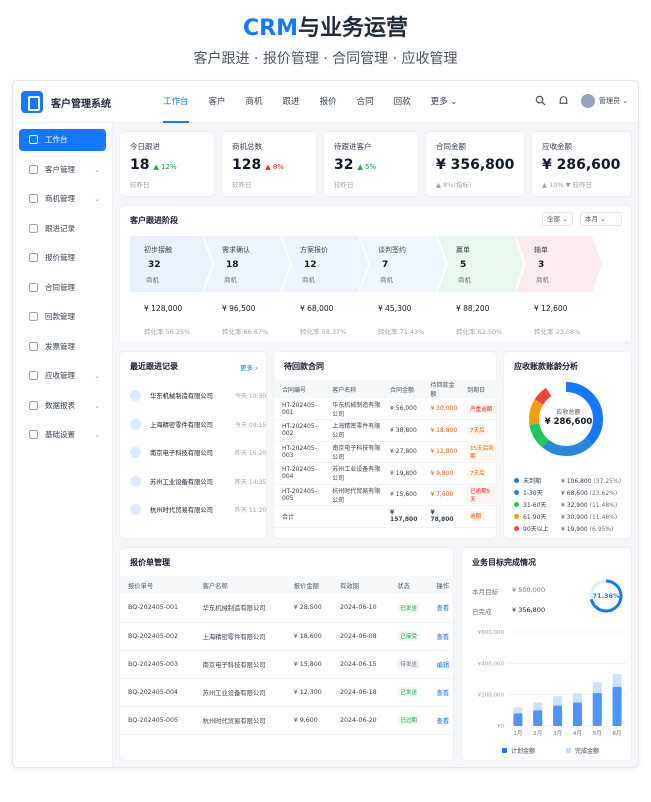 Image resolution: width=651 pixels, height=802 pixels. Describe the element at coordinates (444, 102) in the screenshot. I see `nav-item-more: 更多 ⌄` at that location.